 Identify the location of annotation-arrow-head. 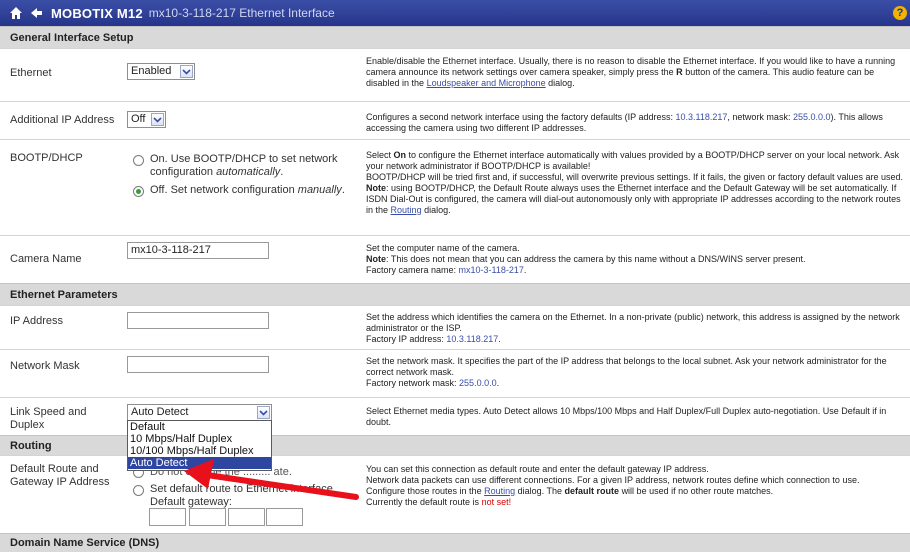
(199, 474).